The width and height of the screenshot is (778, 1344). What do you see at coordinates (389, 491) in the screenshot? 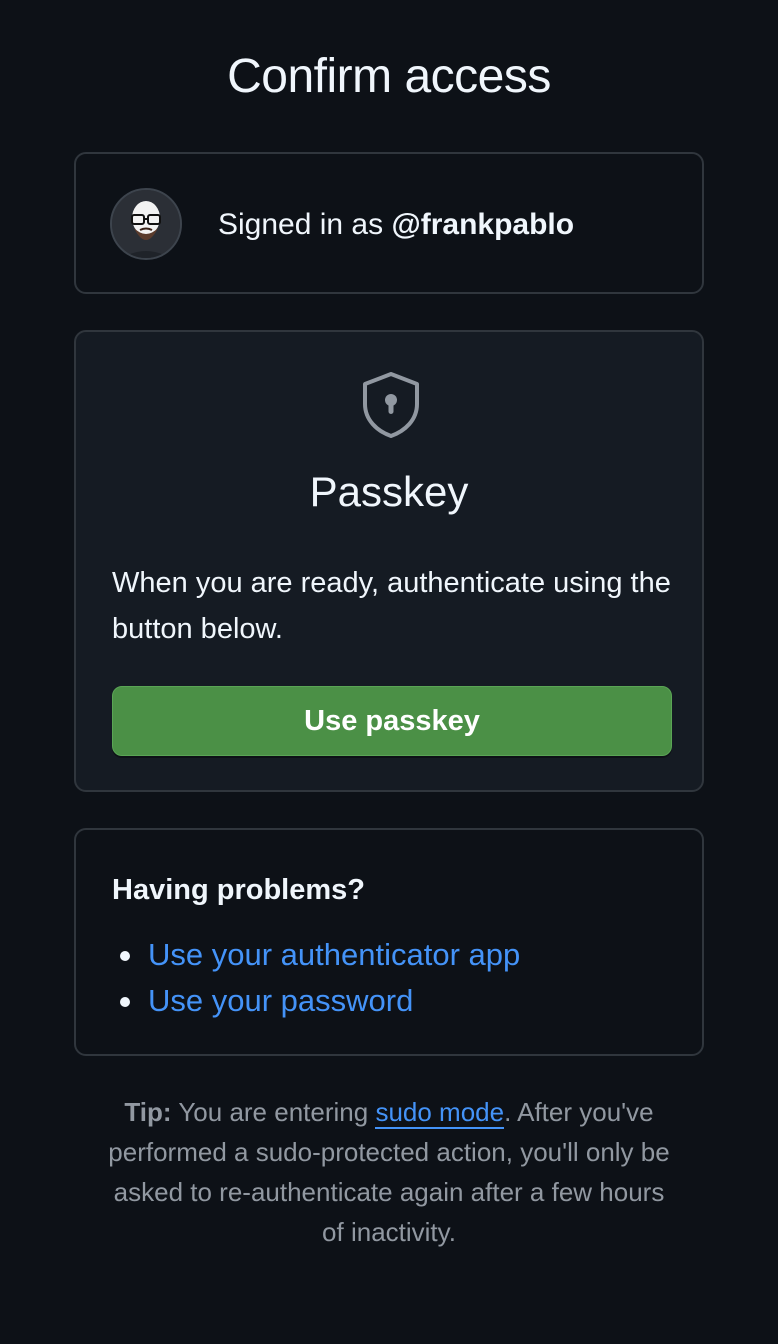
I see `passkey-title: Passkey` at bounding box center [389, 491].